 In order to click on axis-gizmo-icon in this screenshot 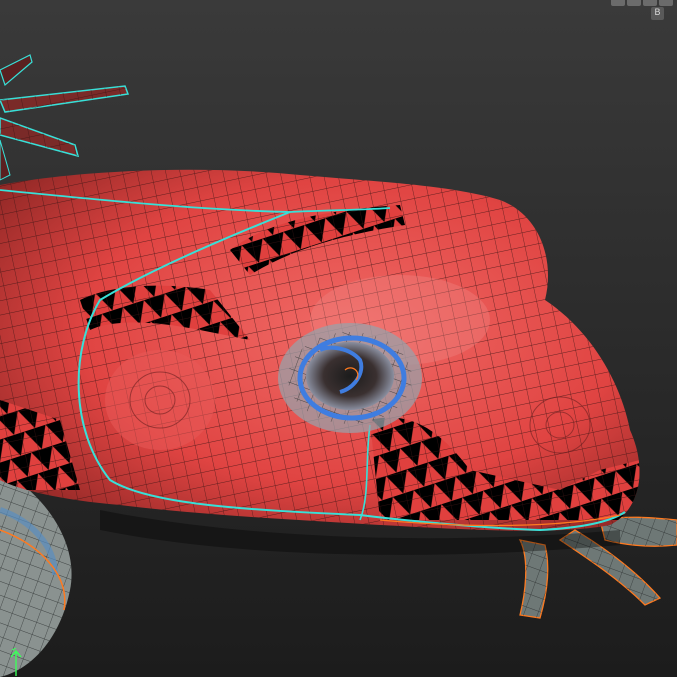, I will do `click(16, 662)`.